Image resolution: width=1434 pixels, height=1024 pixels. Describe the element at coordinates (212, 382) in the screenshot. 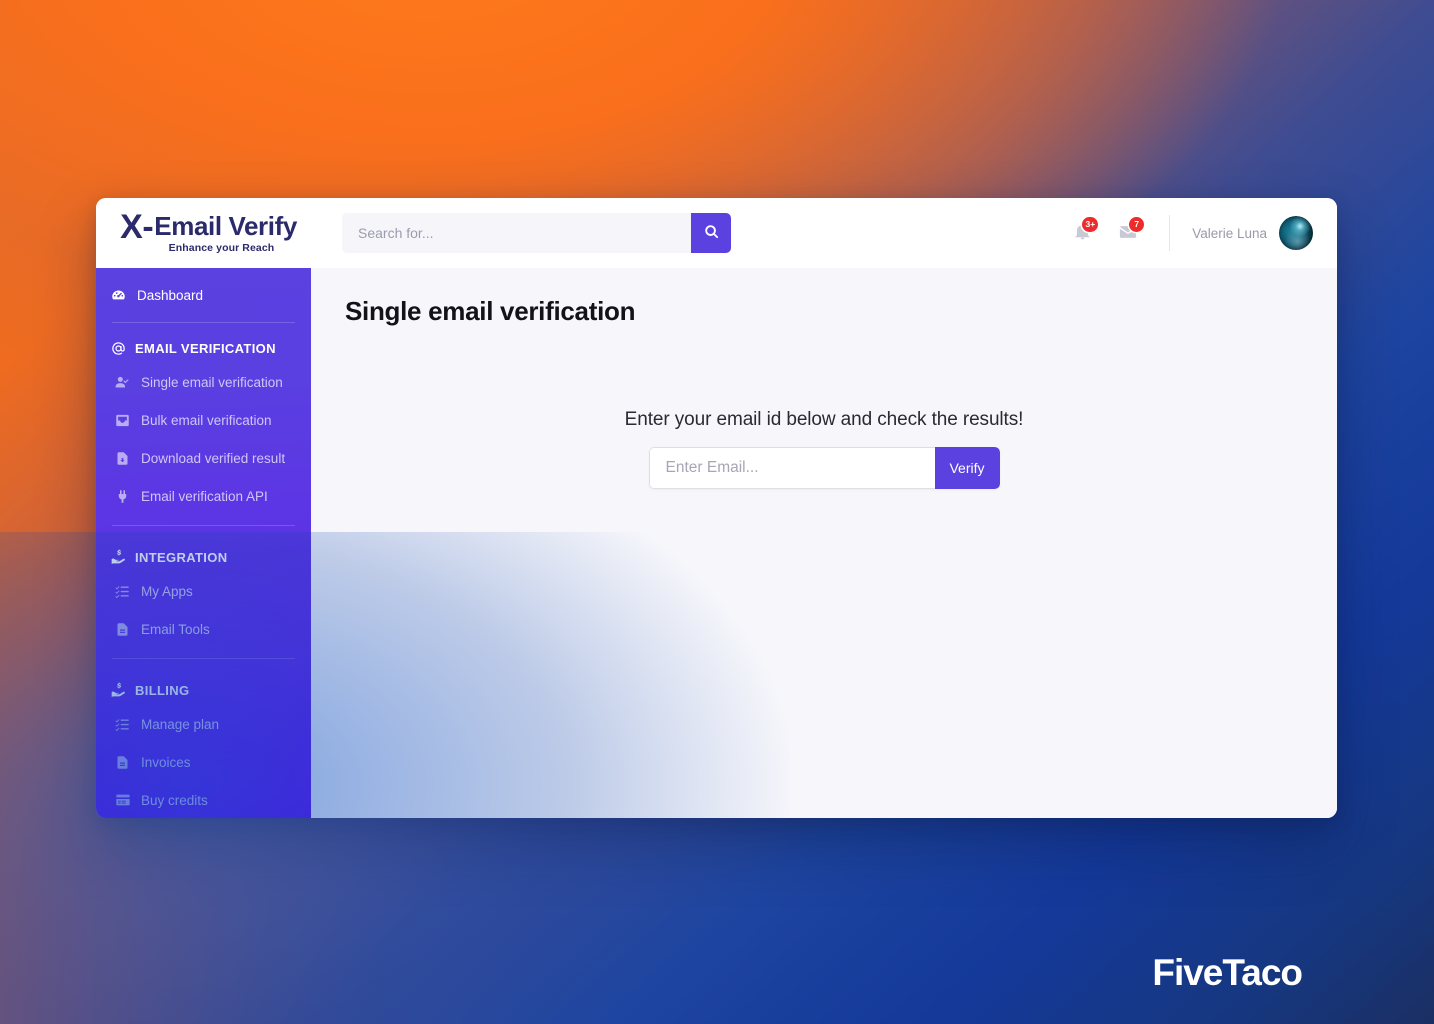

I see `sidebar-item-label: Single email verification` at that location.